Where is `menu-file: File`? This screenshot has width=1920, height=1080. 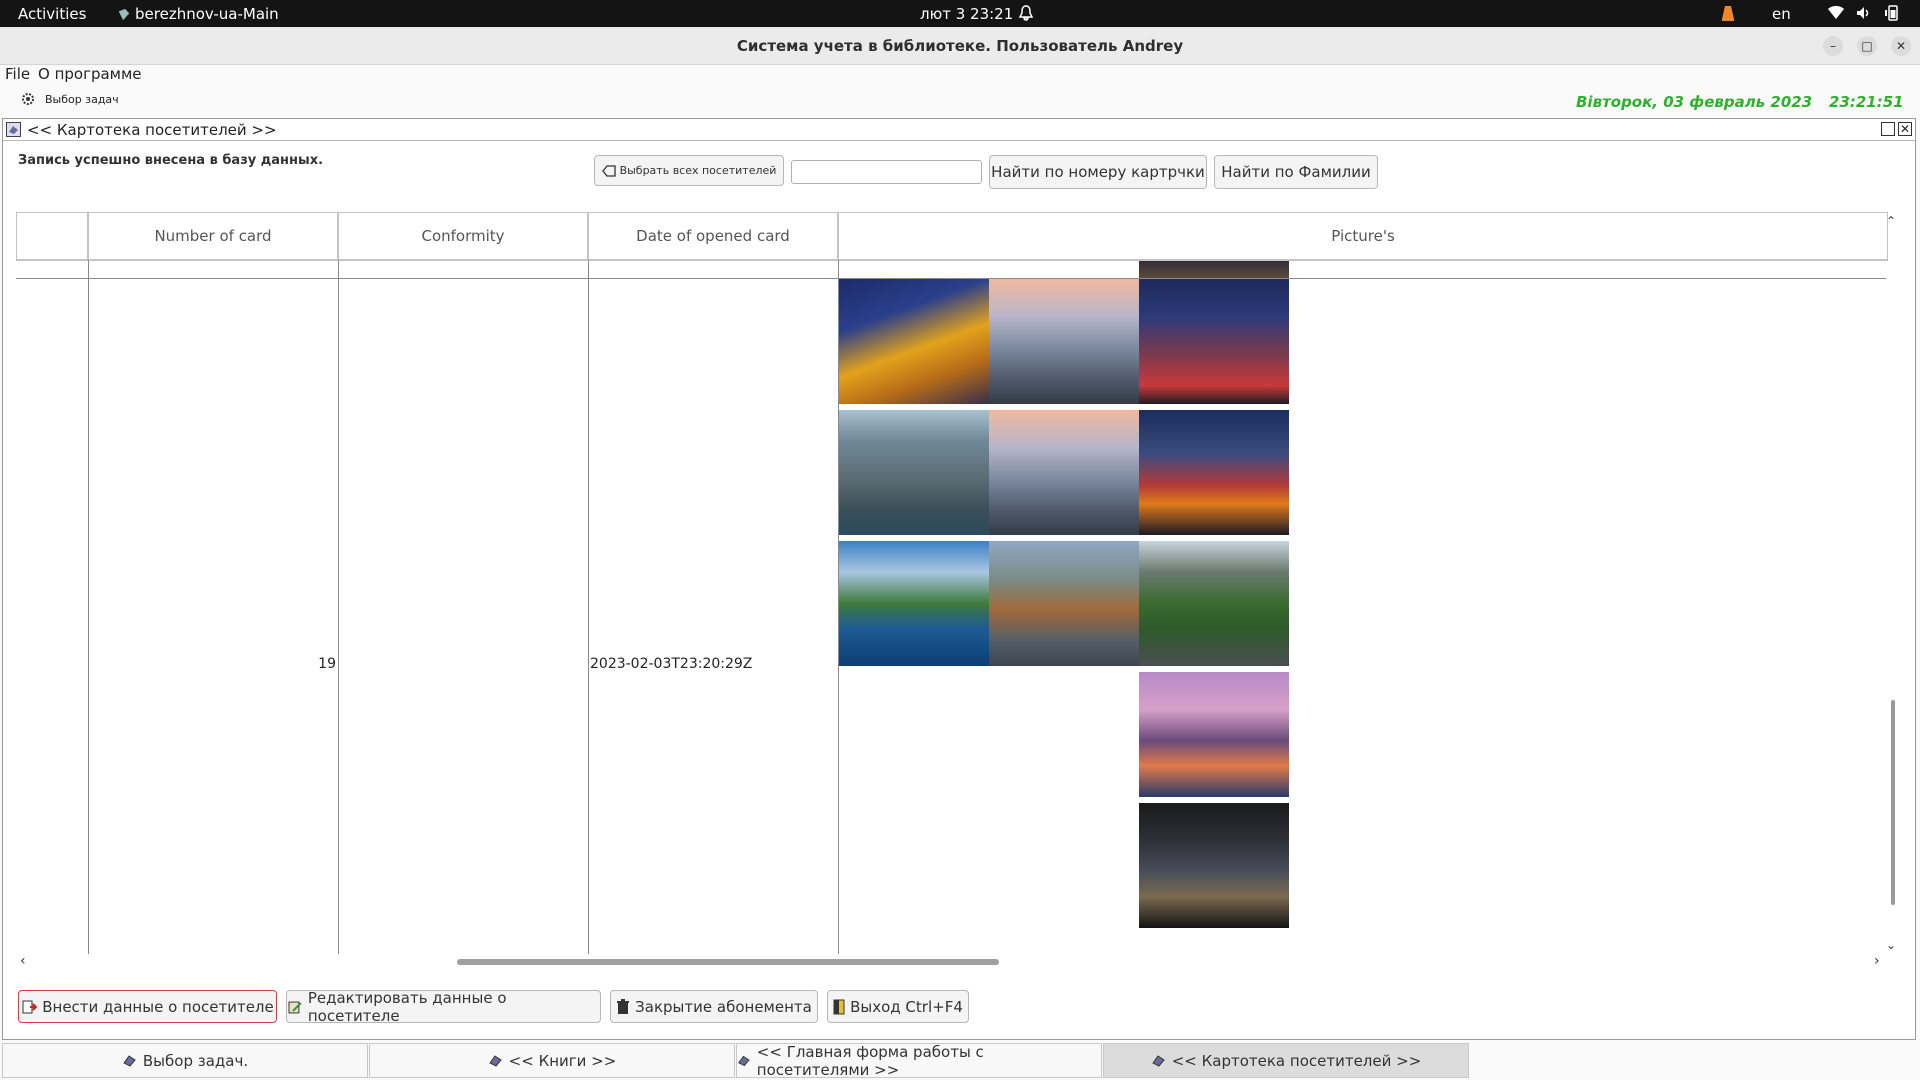 menu-file: File is located at coordinates (17, 74).